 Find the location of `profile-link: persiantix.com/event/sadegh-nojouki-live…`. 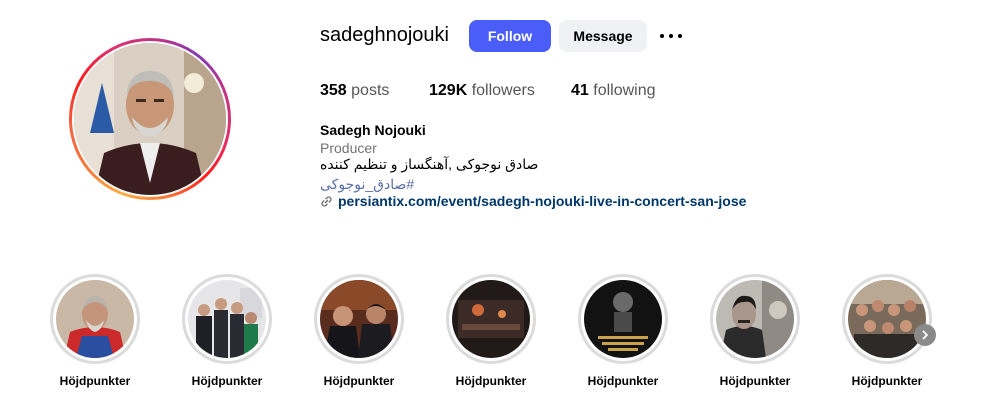

profile-link: persiantix.com/event/sadegh-nojouki-live… is located at coordinates (533, 201).